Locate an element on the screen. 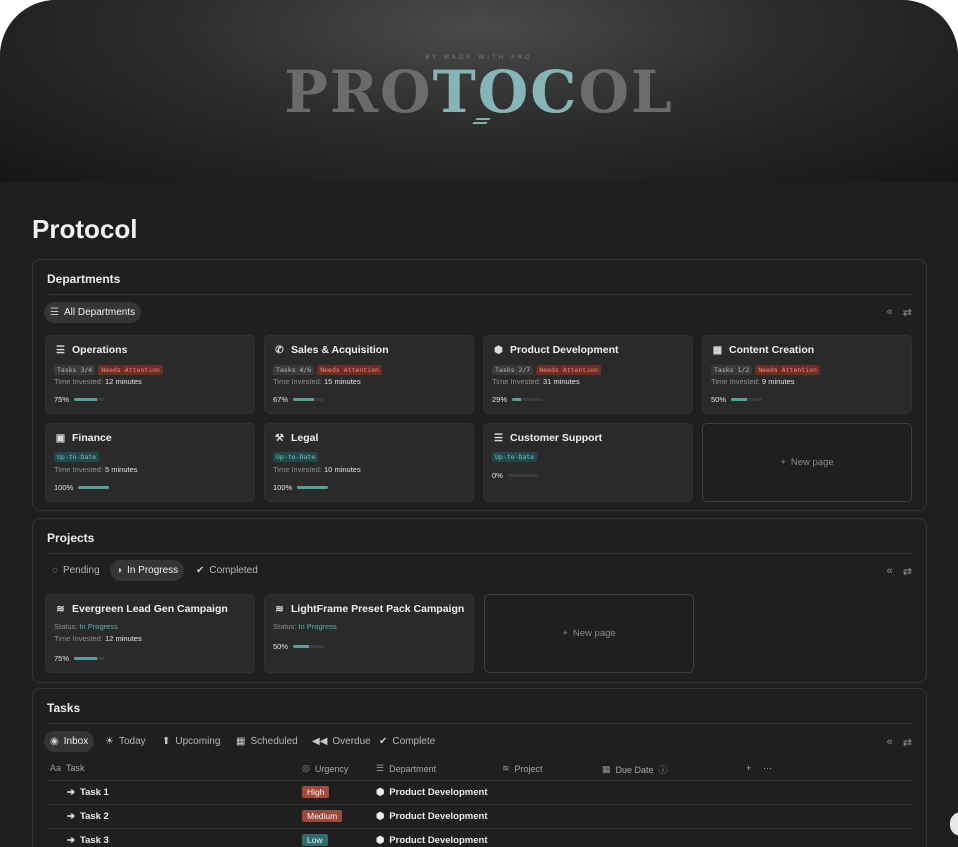 This screenshot has height=847, width=958. cover-logo: PROTOCOL is located at coordinates (479, 92).